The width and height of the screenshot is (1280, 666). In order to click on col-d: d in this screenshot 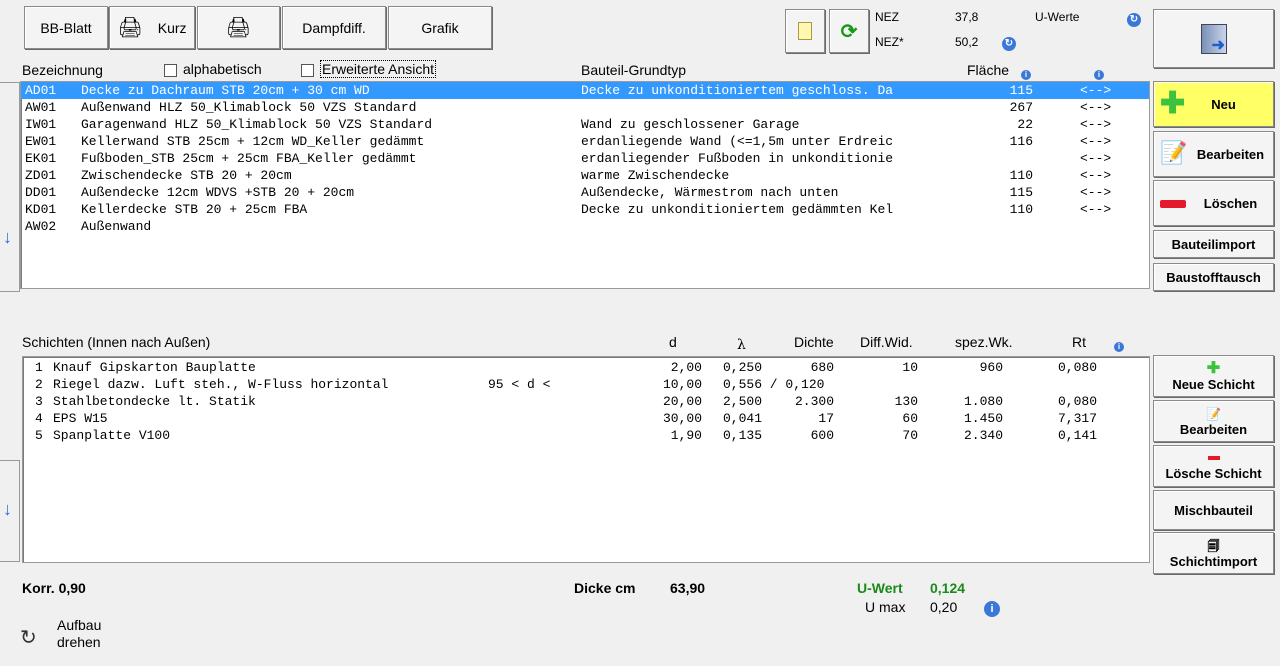, I will do `click(673, 342)`.